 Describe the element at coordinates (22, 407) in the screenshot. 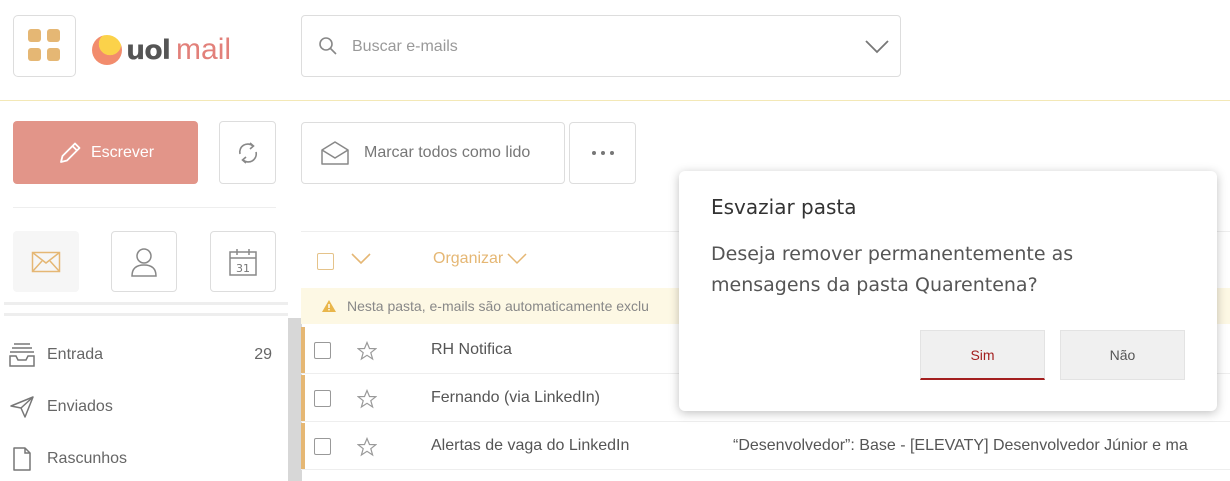

I see `send-icon` at that location.